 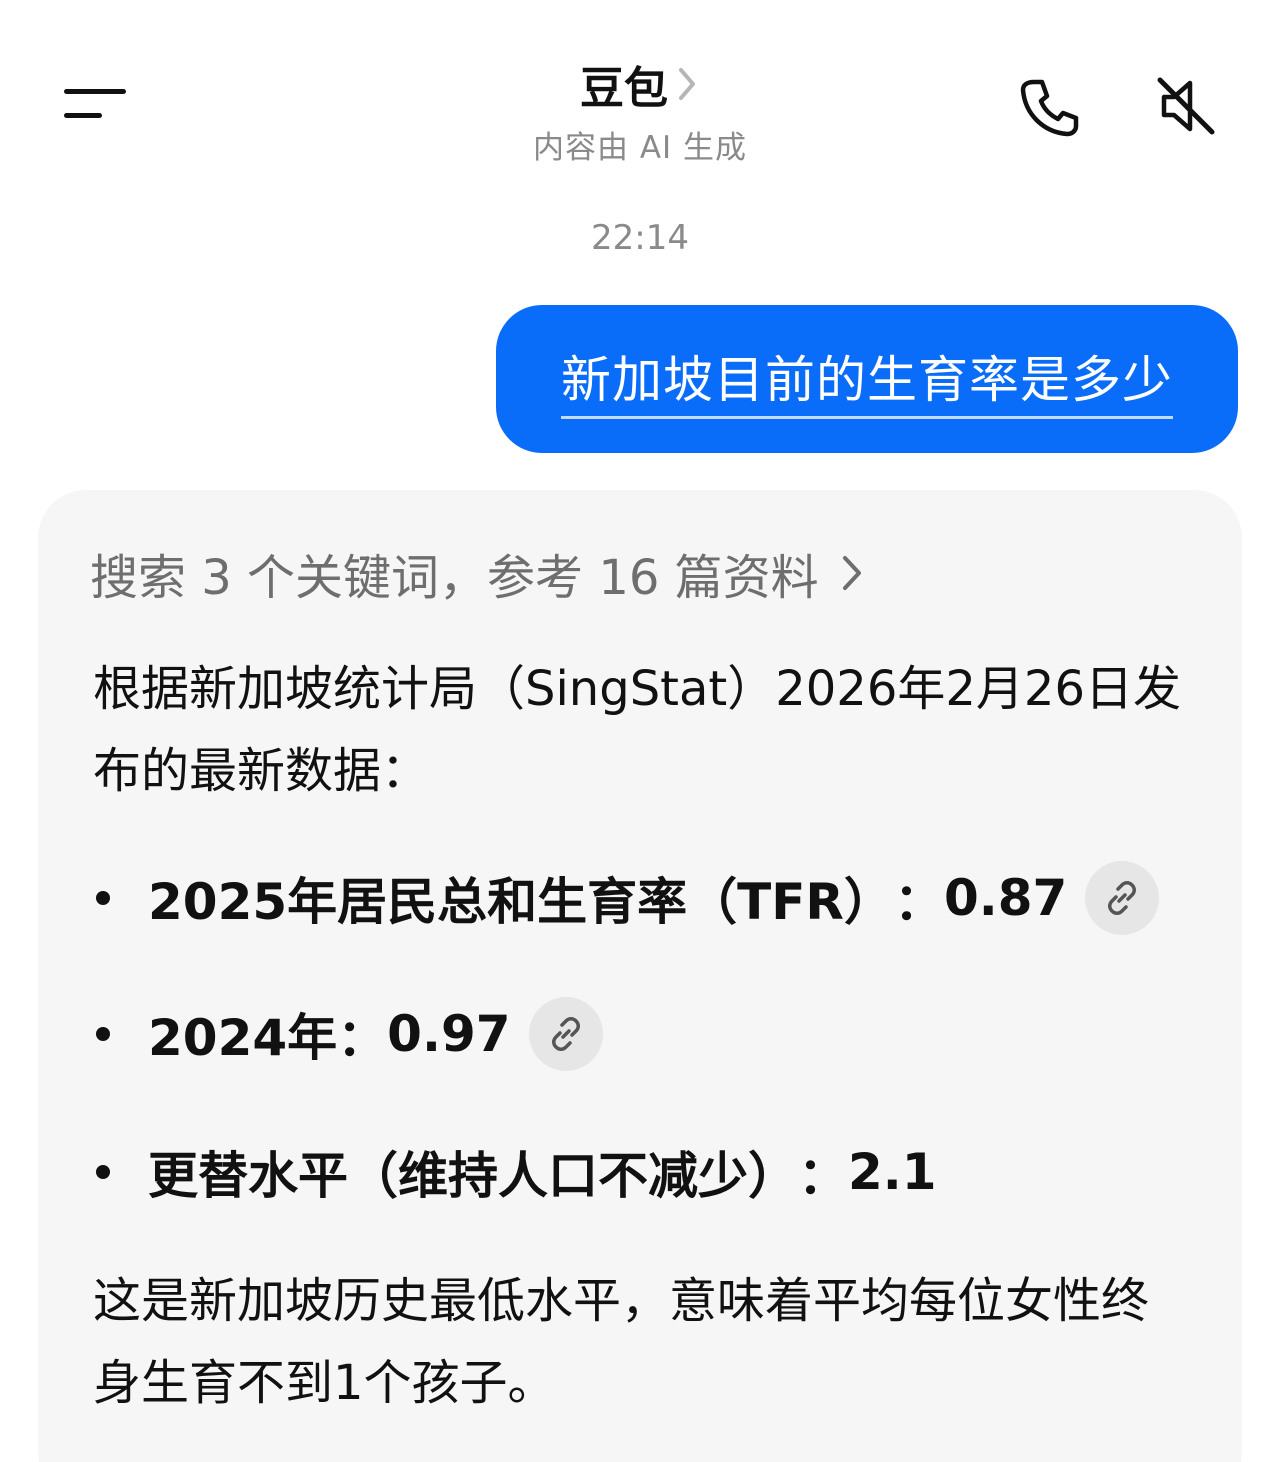 I want to click on title-area: 豆包 内容由 AI 生成, so click(x=640, y=109).